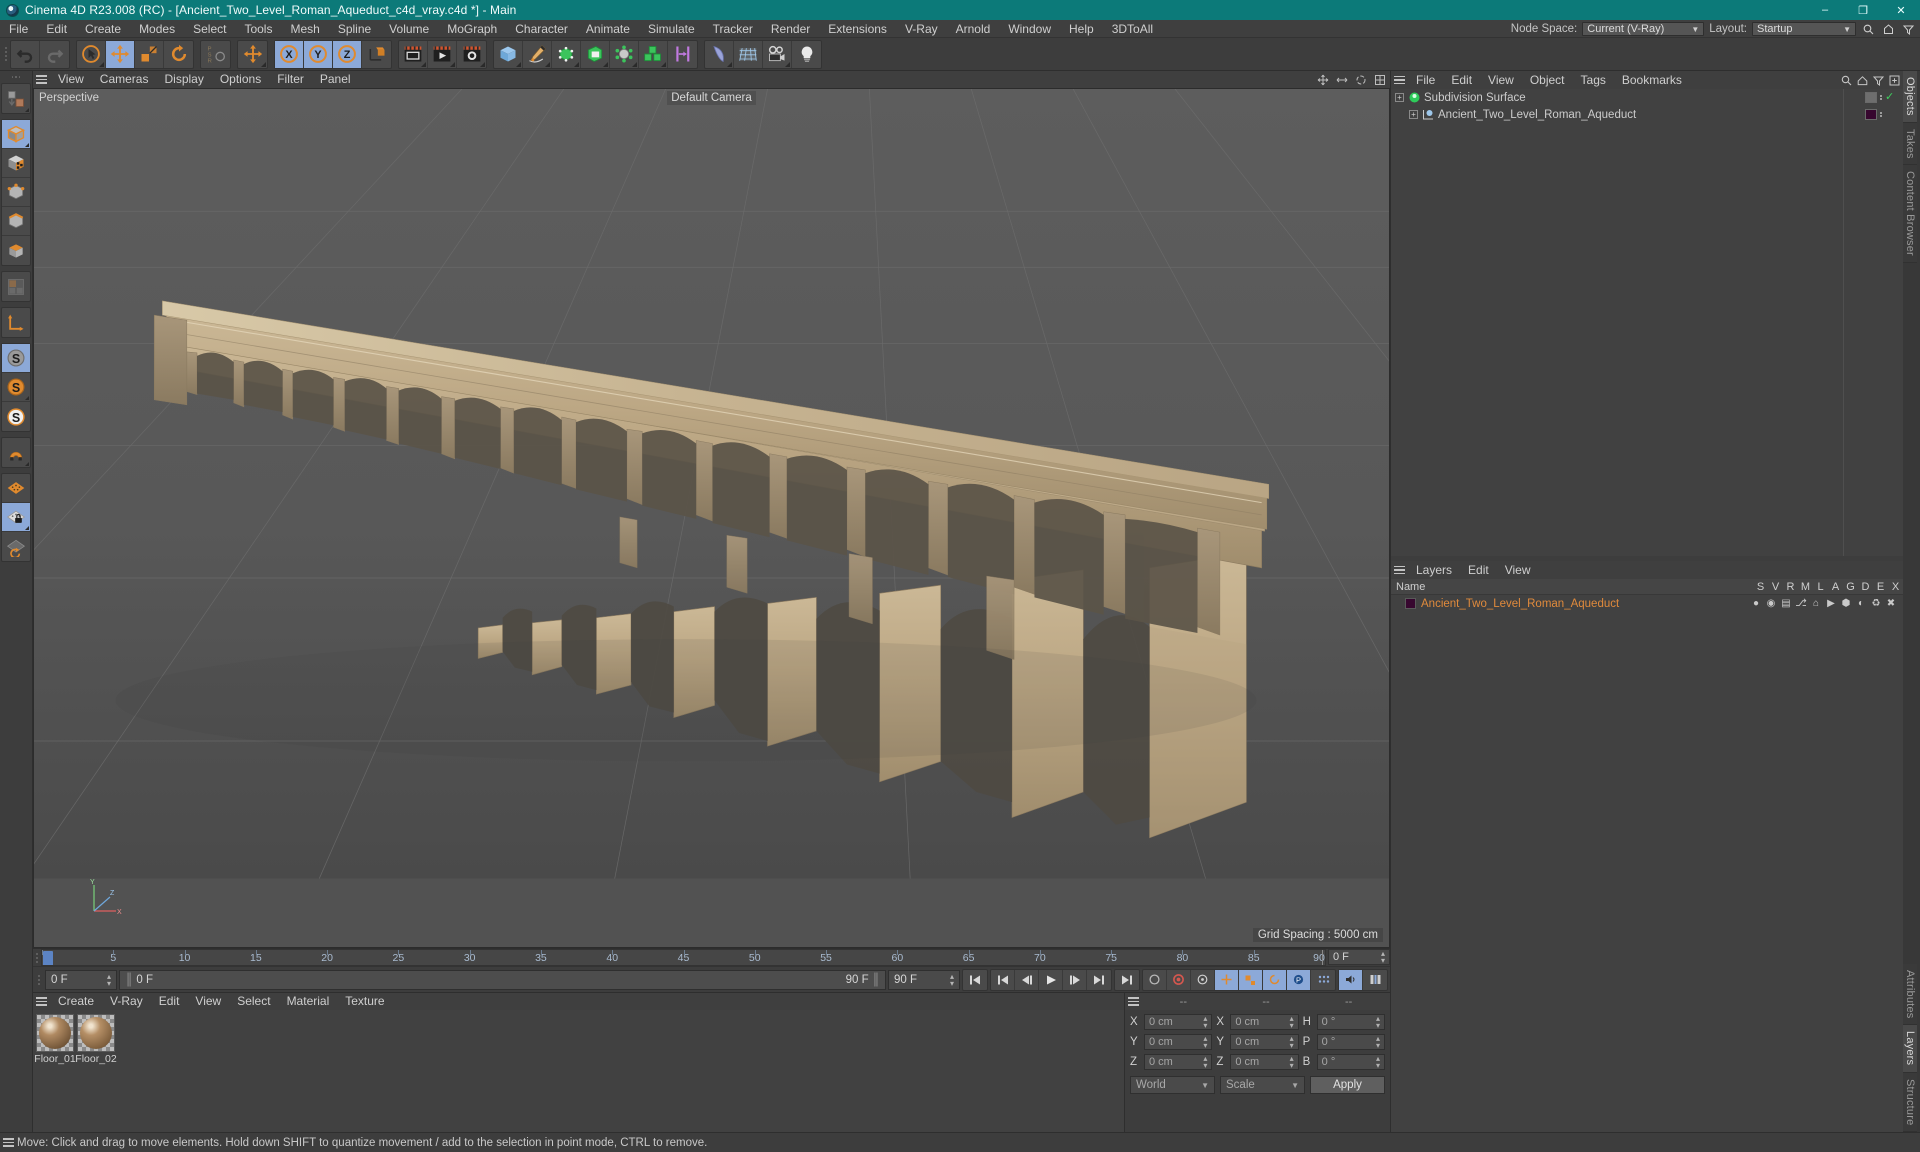 The height and width of the screenshot is (1152, 1920). What do you see at coordinates (471, 54) in the screenshot?
I see `render-settings-icon` at bounding box center [471, 54].